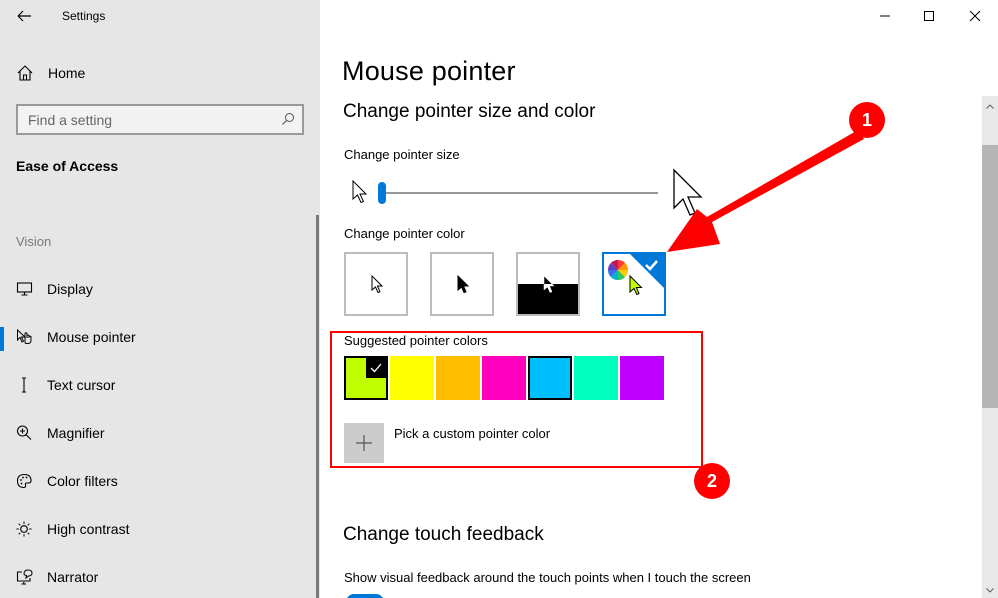 The image size is (998, 598). I want to click on slider-track, so click(520, 193).